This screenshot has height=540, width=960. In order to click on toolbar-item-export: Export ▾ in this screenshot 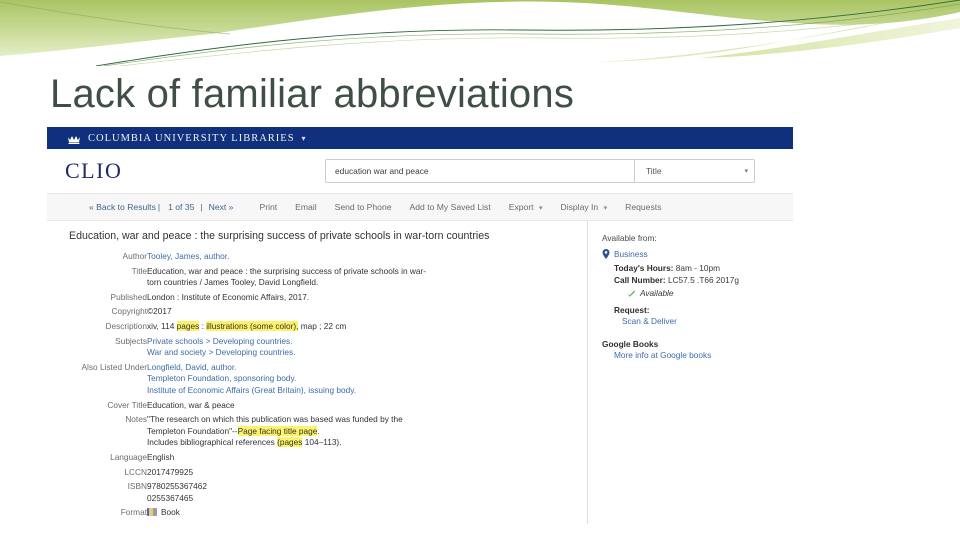, I will do `click(526, 207)`.